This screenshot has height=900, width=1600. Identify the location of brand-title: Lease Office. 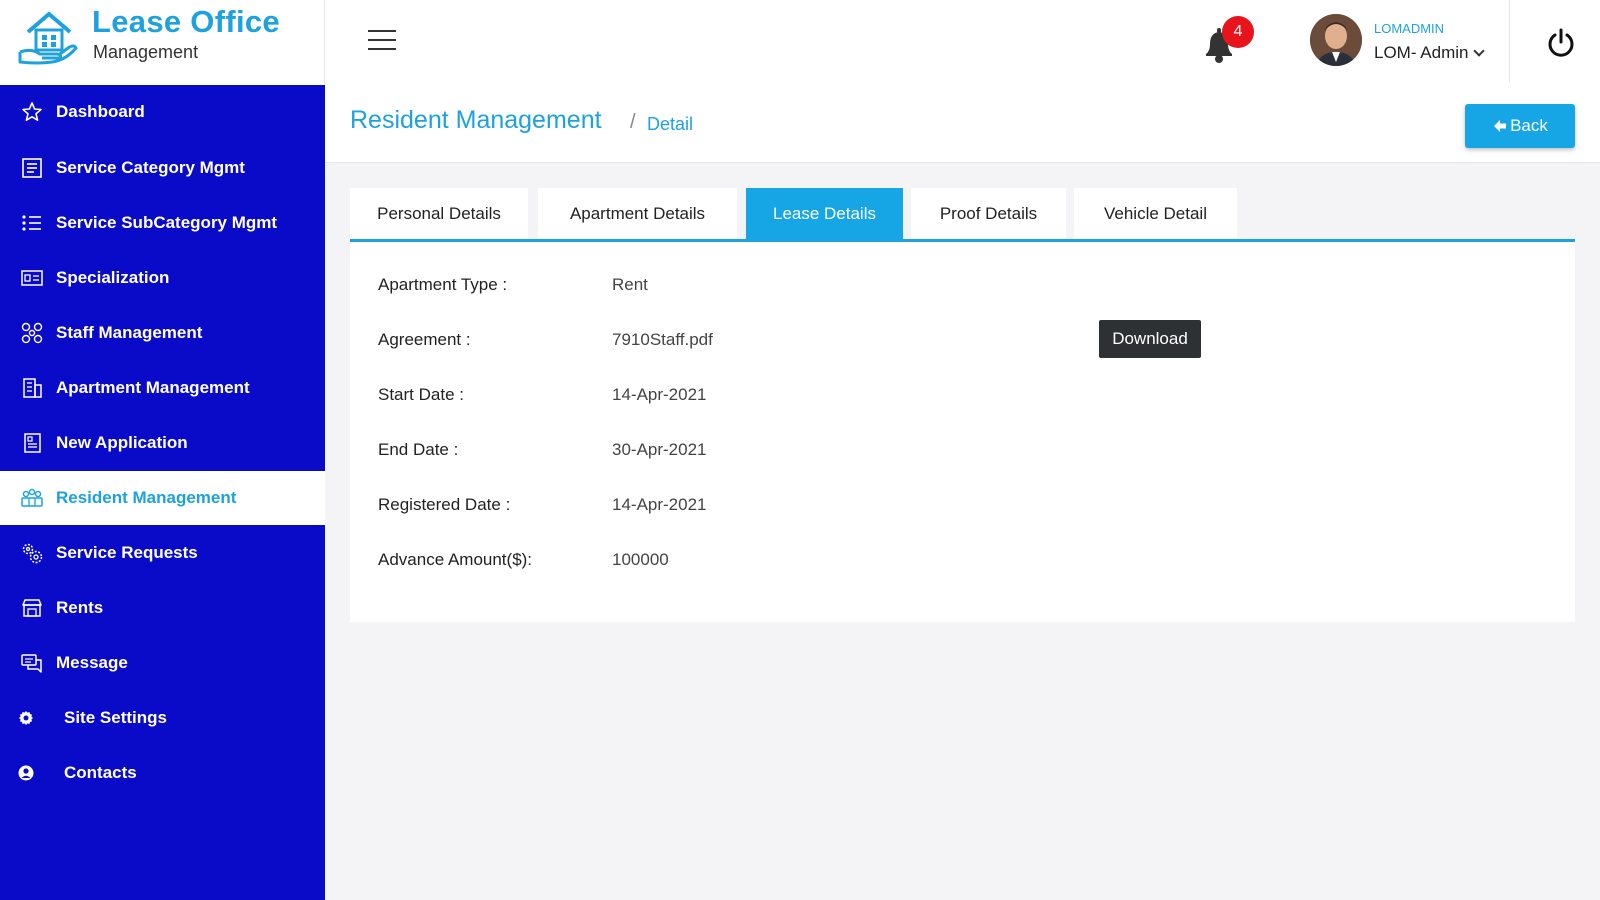
(186, 21).